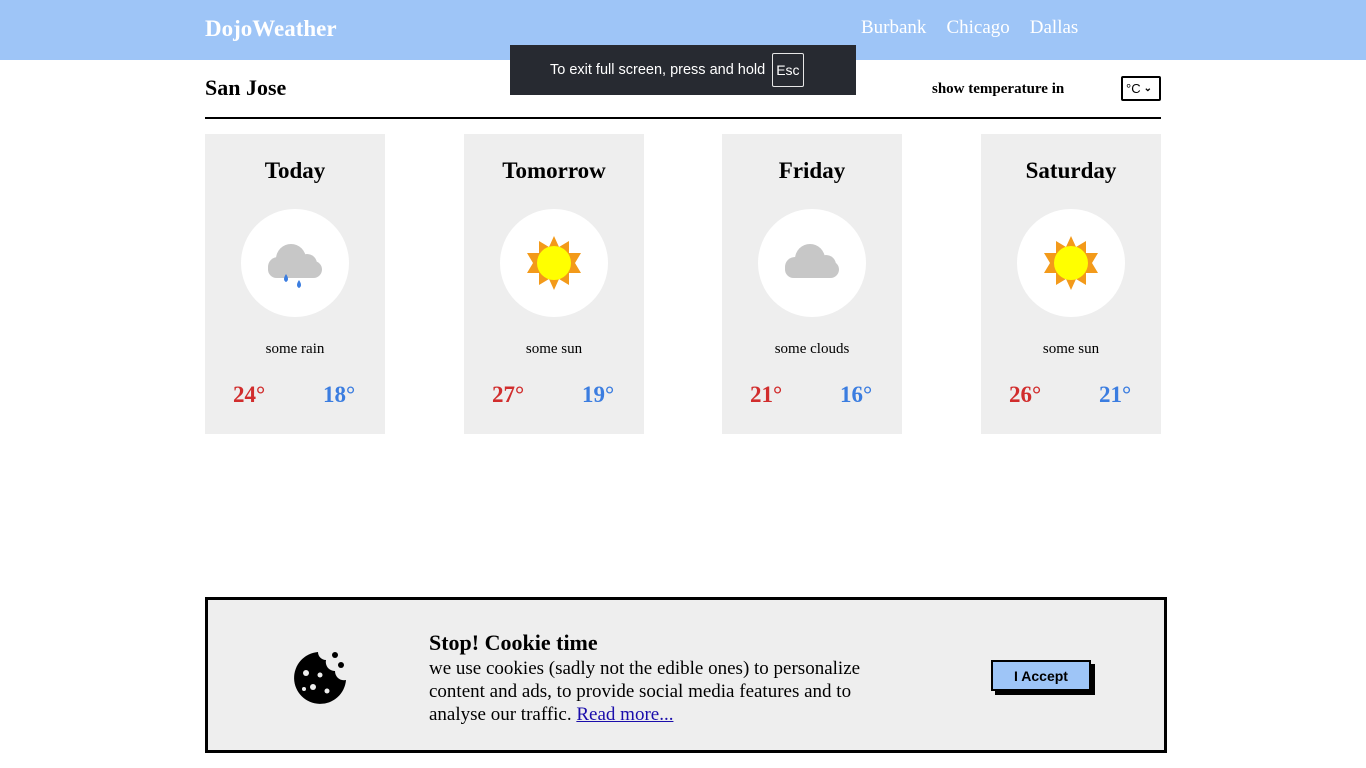  Describe the element at coordinates (513, 642) in the screenshot. I see `cookie-title: Stop! Cookie time` at that location.